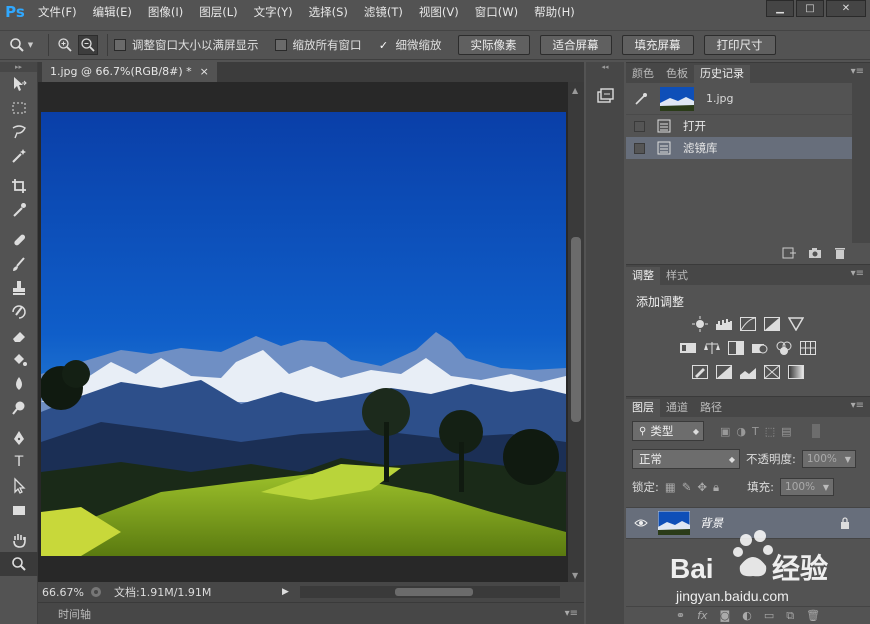 Image resolution: width=870 pixels, height=624 pixels. I want to click on path-selection-tool, so click(19, 486).